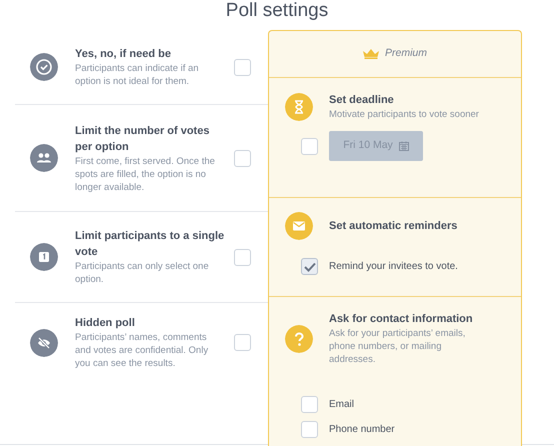  What do you see at coordinates (299, 338) in the screenshot?
I see `question-icon` at bounding box center [299, 338].